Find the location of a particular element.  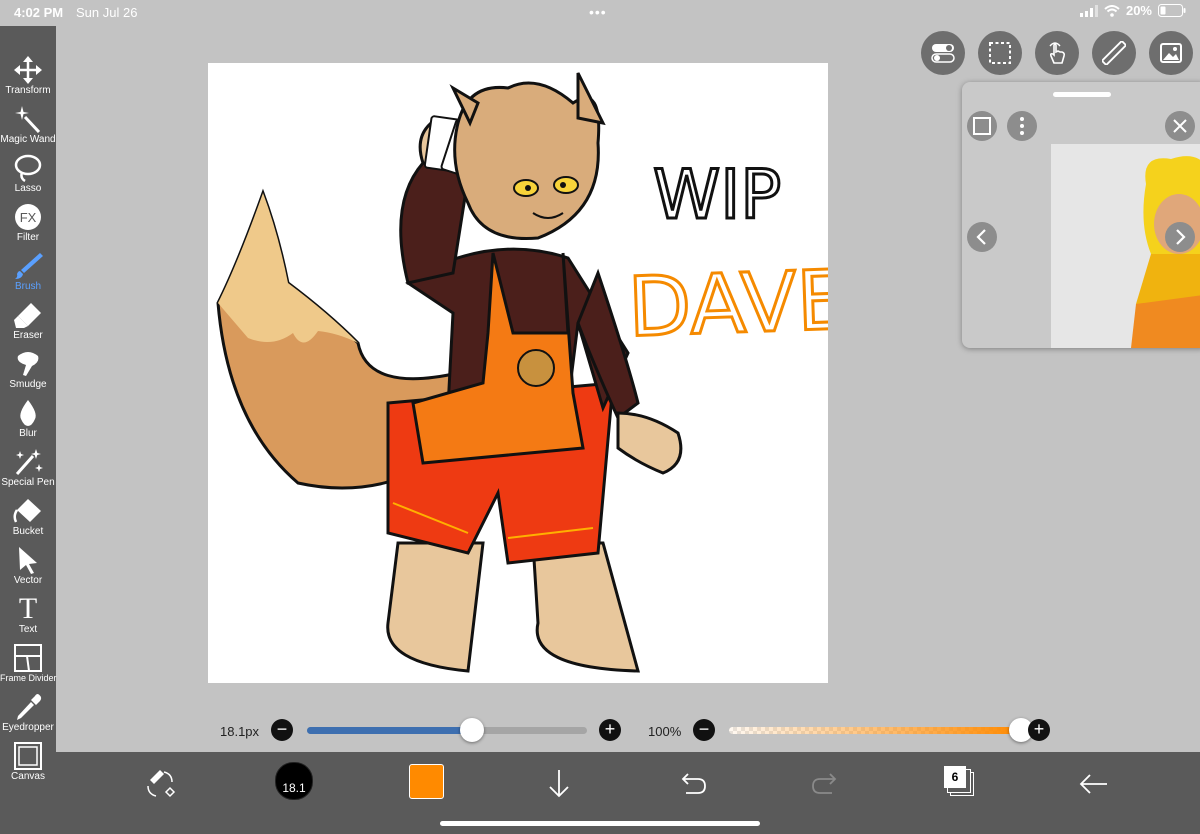

brush-eraser-swap-icon is located at coordinates (161, 784).